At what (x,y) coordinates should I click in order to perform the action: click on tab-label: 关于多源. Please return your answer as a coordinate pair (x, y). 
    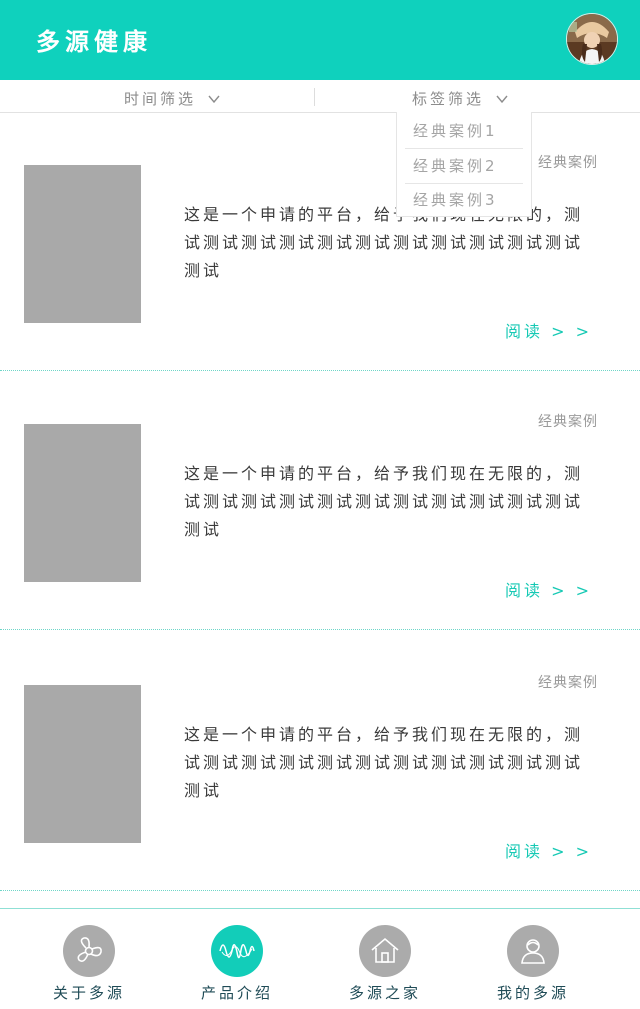
    Looking at the image, I should click on (88, 993).